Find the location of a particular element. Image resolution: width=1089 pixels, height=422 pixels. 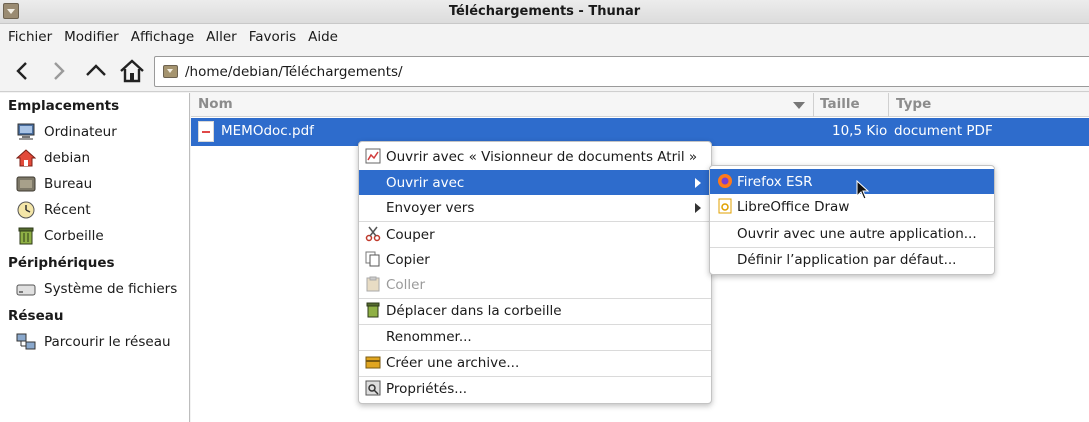

sidebar-item-debian: debian is located at coordinates (53, 158).